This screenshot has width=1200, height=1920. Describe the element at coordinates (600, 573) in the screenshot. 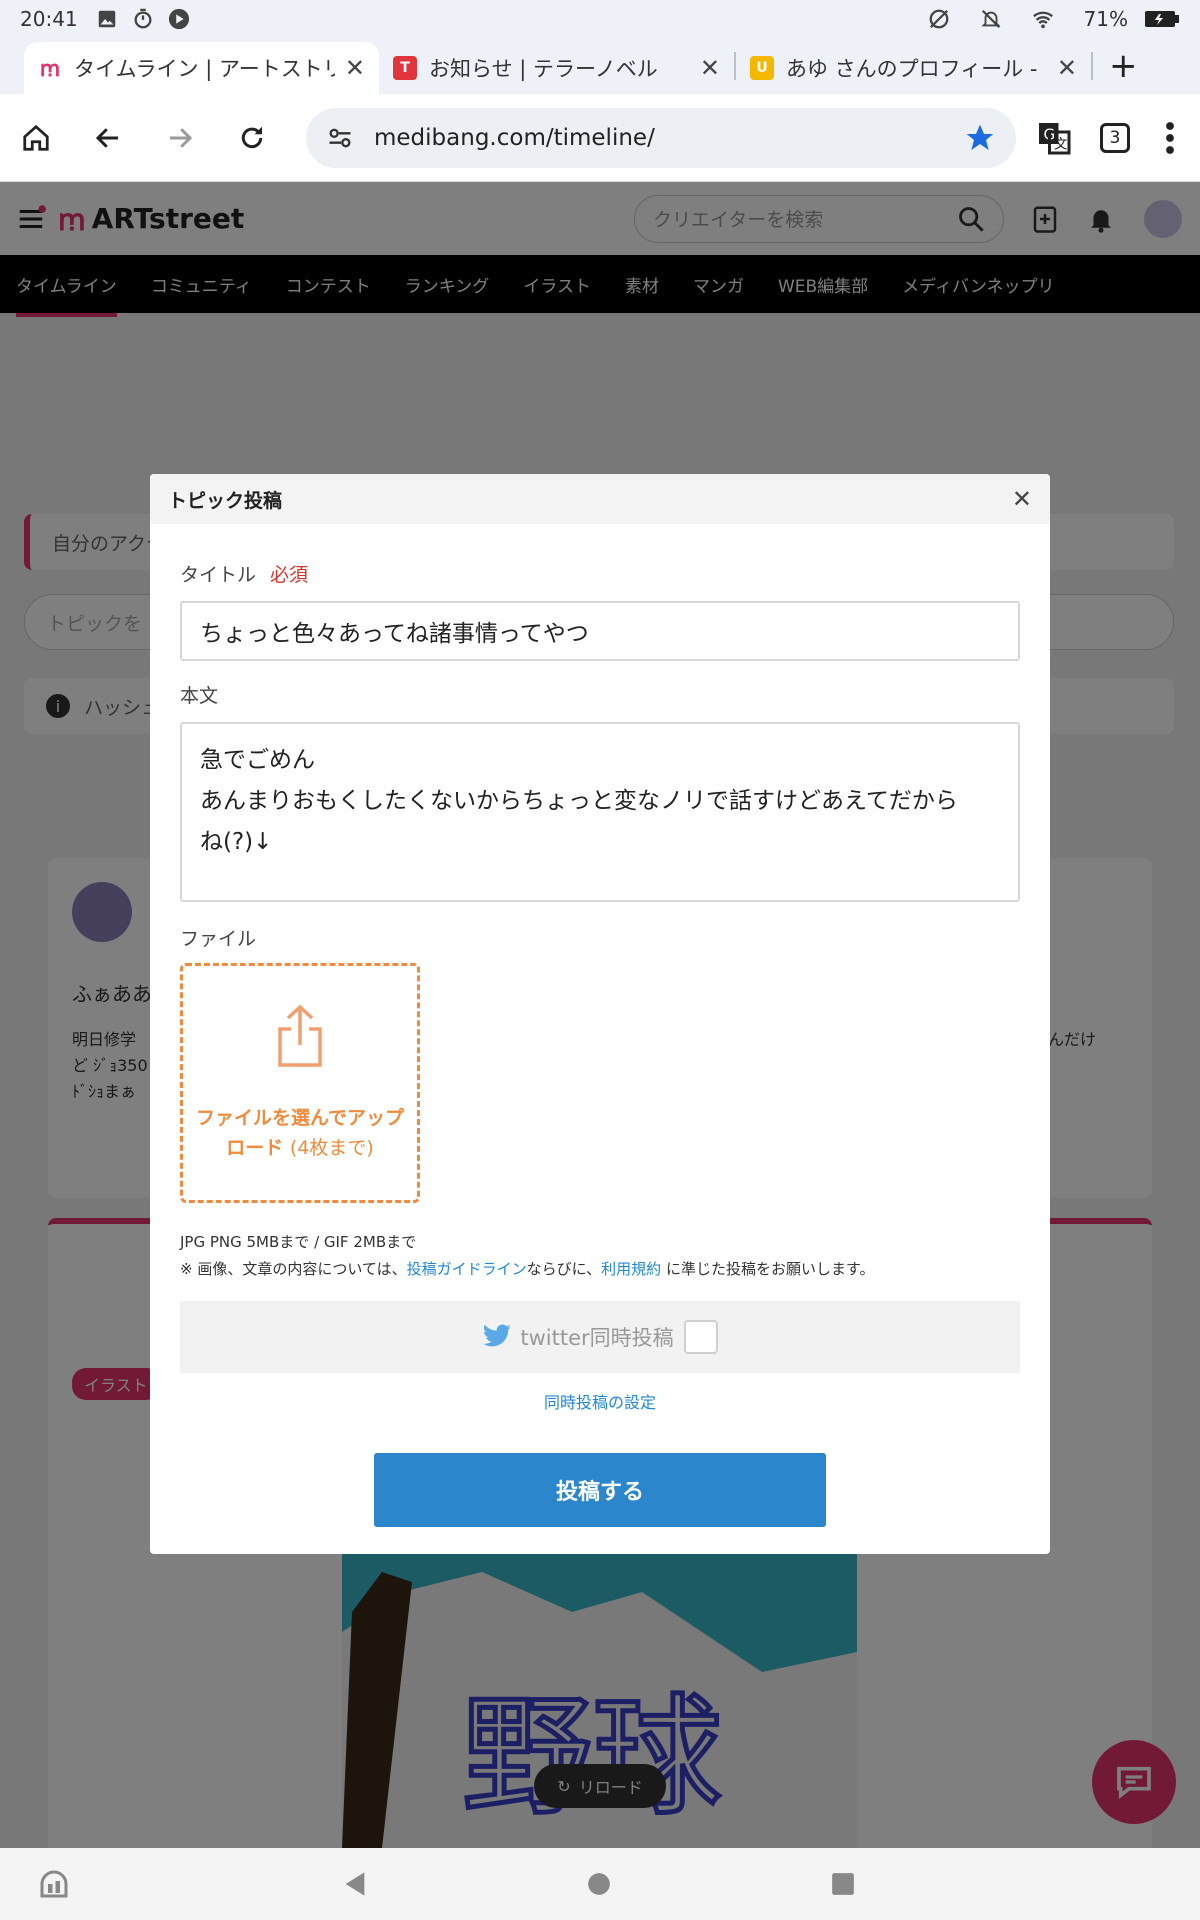

I see `title-field-label: タイトル 必須` at that location.